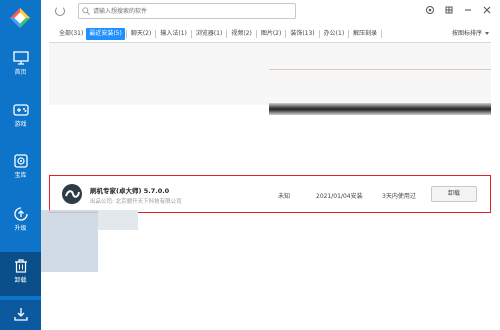 Image resolution: width=500 pixels, height=330 pixels. Describe the element at coordinates (20, 169) in the screenshot. I see `sidebar-item-treasure: 宝库` at that location.